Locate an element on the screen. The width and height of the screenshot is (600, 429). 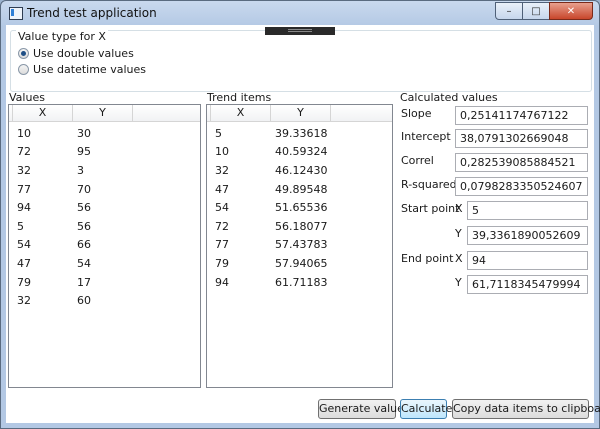
trend-y-cell: 61.7118345 is located at coordinates (301, 282).